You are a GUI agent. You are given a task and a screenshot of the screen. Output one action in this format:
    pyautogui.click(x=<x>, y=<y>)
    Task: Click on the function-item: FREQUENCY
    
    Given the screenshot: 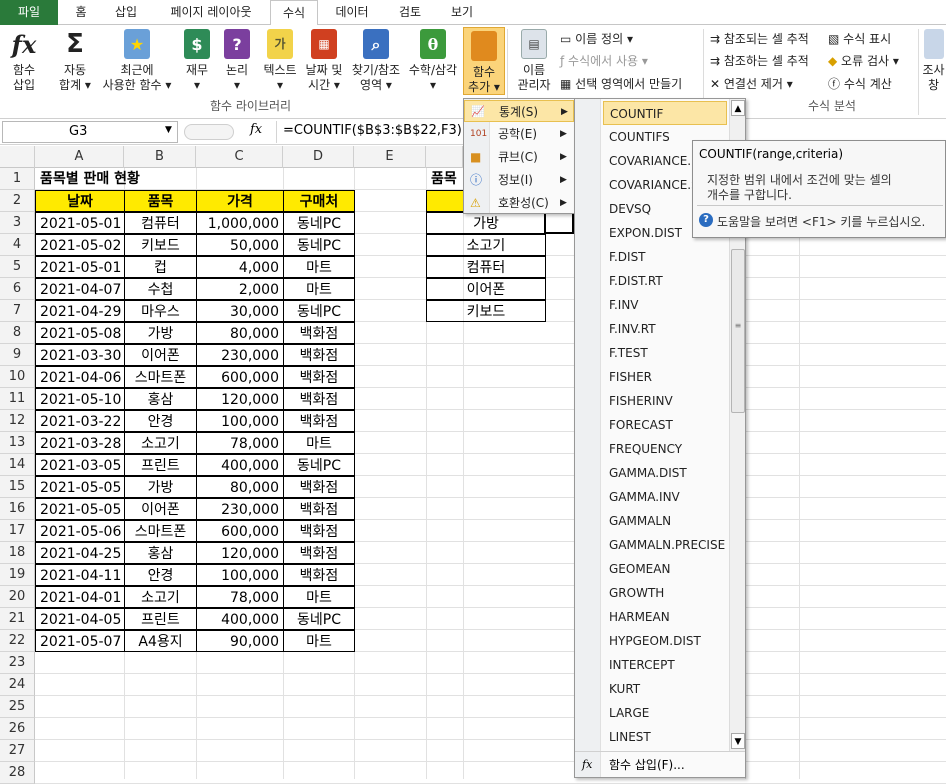 What is the action you would take?
    pyautogui.click(x=665, y=449)
    